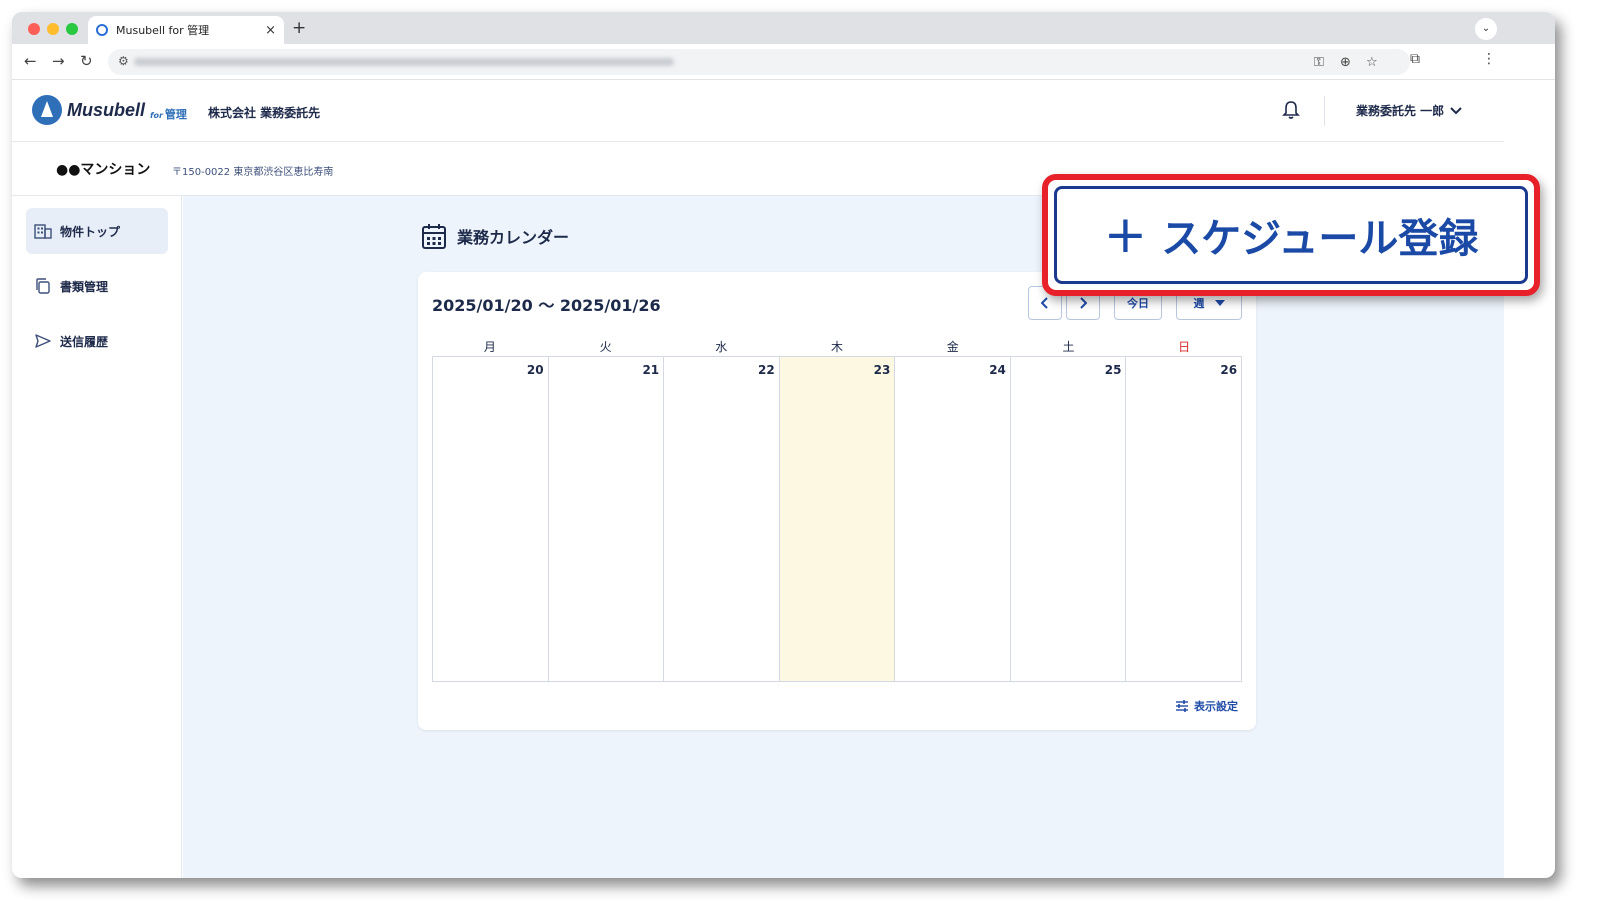 This screenshot has height=907, width=1617. What do you see at coordinates (953, 519) in the screenshot?
I see `day-cell: 24` at bounding box center [953, 519].